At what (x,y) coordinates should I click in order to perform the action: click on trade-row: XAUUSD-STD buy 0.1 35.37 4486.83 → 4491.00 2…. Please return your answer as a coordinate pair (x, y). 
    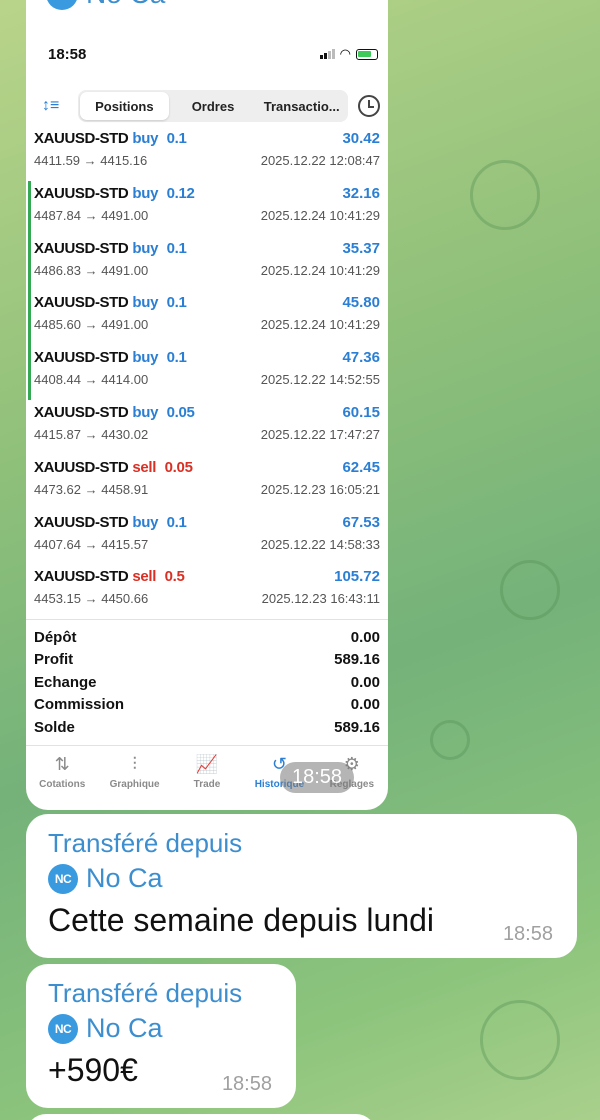
    Looking at the image, I should click on (207, 263).